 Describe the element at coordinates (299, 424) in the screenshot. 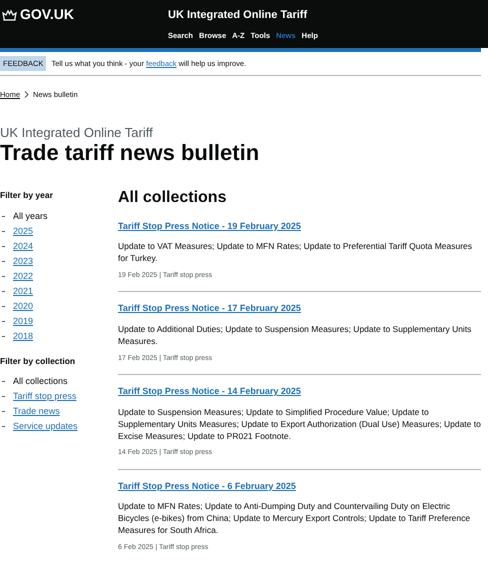

I see `article-summary: Update to Suspension Measures; Update to Simplified Procedure Value; Update to Supplementary Units Measures; Update to Export Authorization (Dual Use) Measures; Update to Excise Measures; Update to PR021 Footnote.` at that location.